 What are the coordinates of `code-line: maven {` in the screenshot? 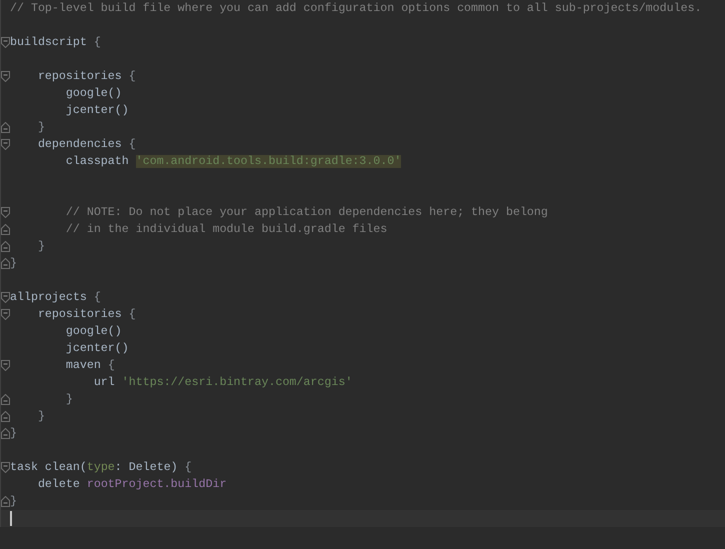 It's located at (90, 366).